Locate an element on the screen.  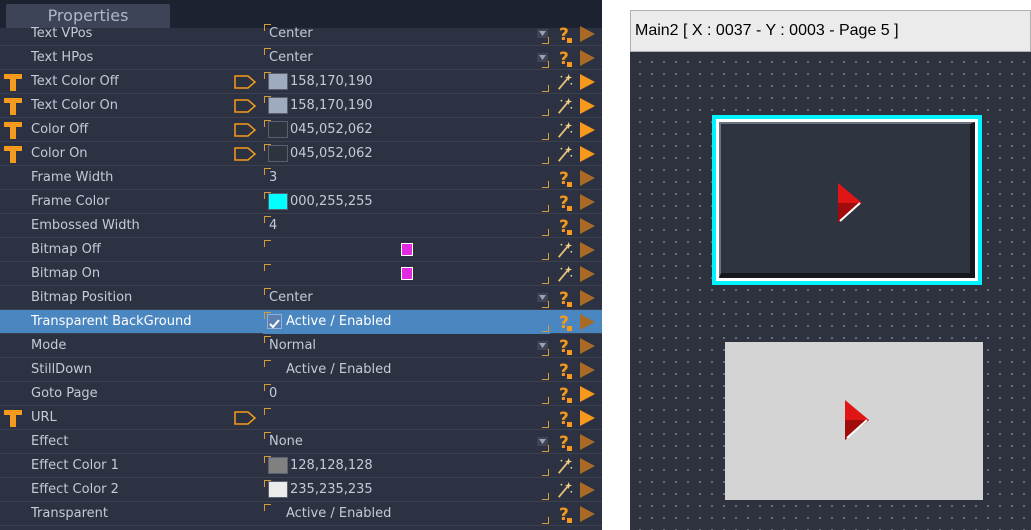
property-value-cell: 0 is located at coordinates (406, 394).